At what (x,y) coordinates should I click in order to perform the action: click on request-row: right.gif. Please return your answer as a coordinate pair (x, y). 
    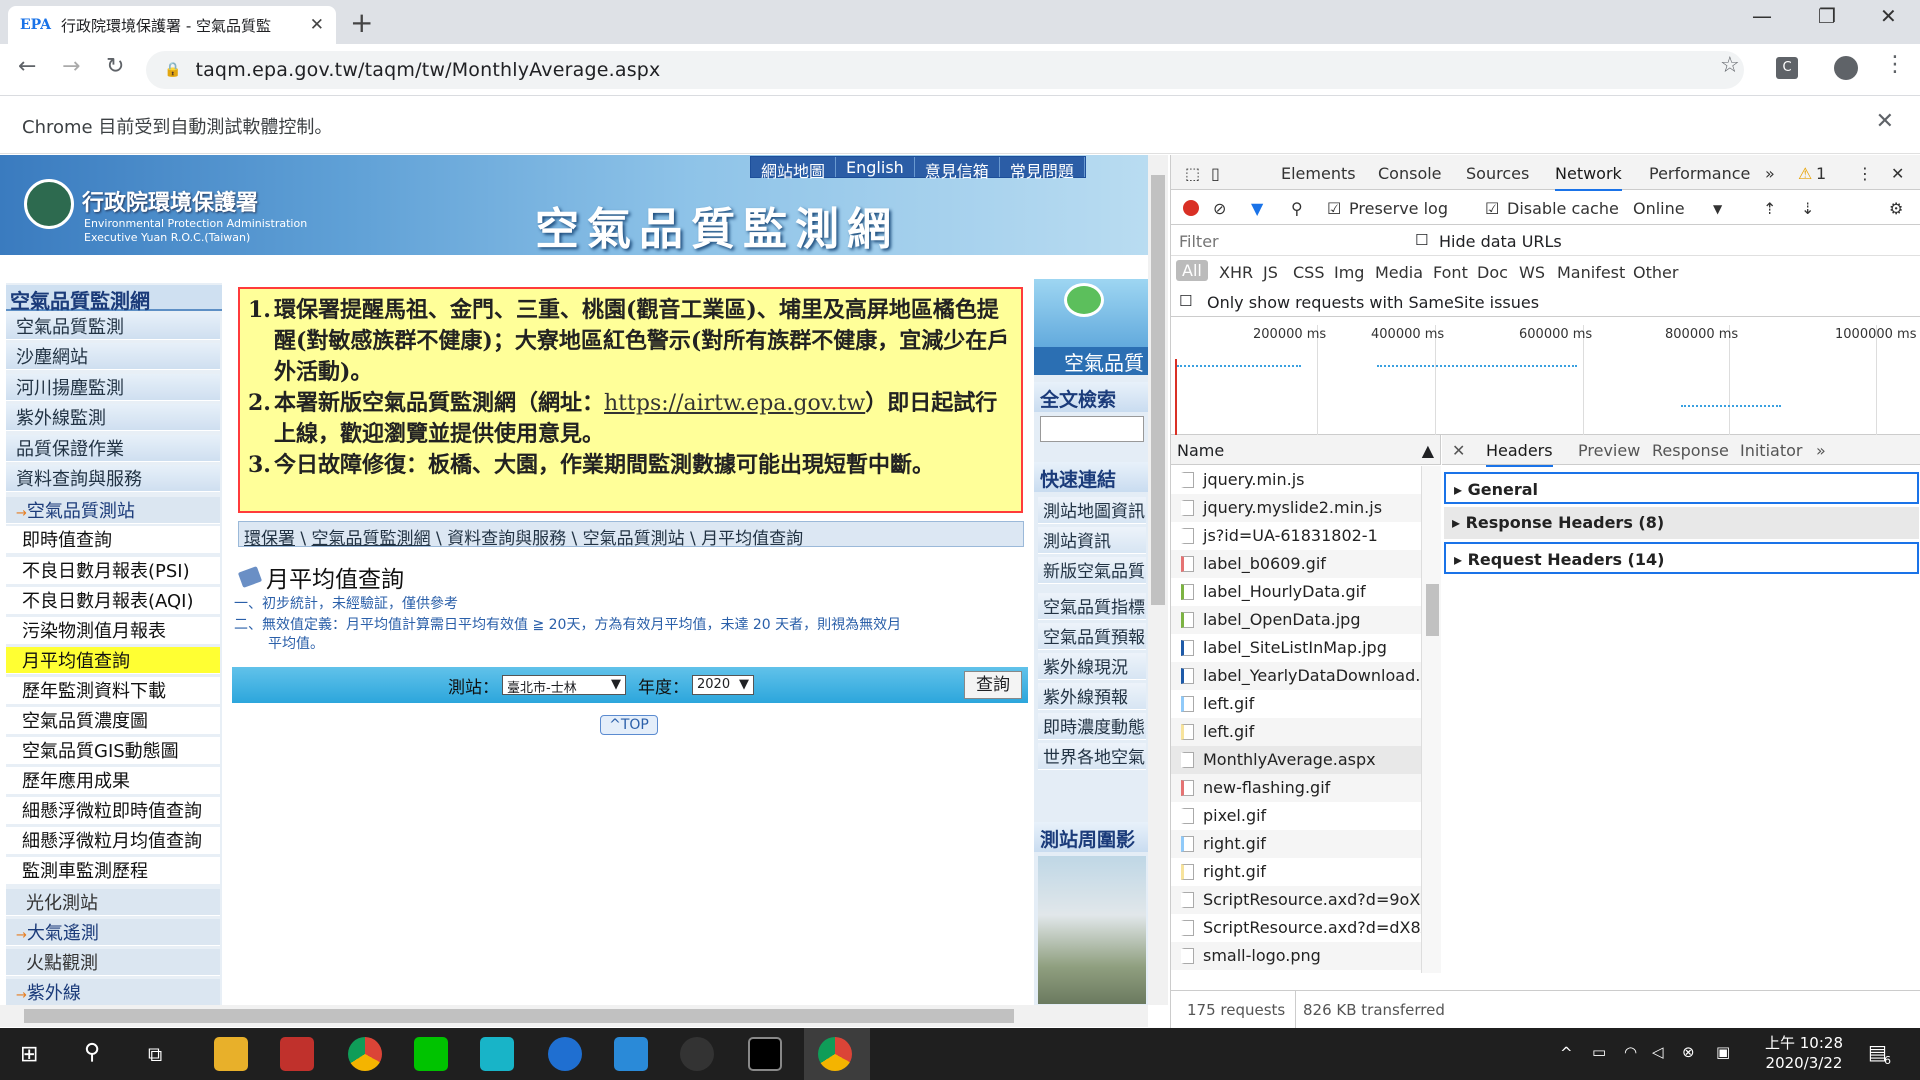
    Looking at the image, I should click on (1296, 872).